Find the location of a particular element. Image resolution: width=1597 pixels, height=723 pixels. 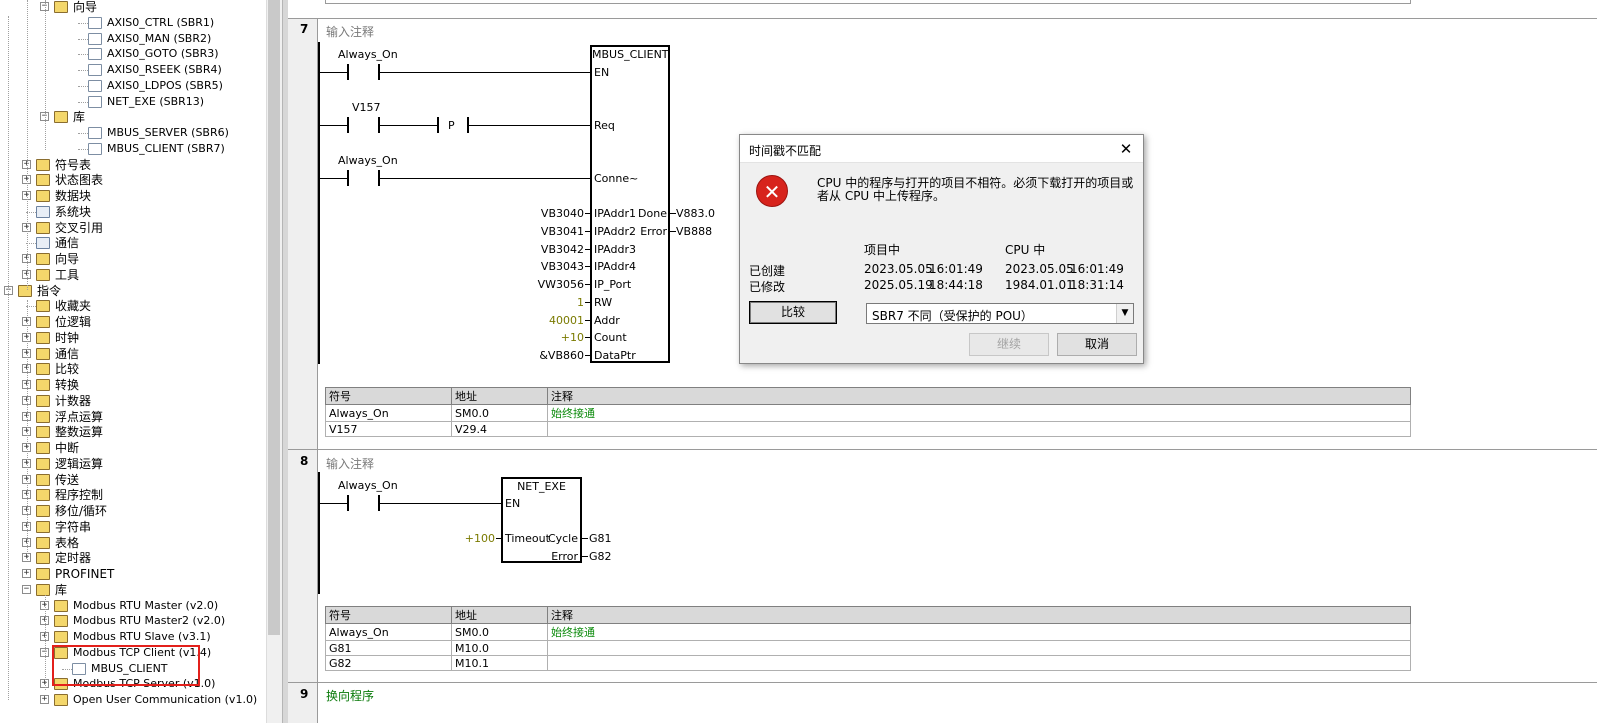

network-8-comment: 输入注释 is located at coordinates (350, 463).